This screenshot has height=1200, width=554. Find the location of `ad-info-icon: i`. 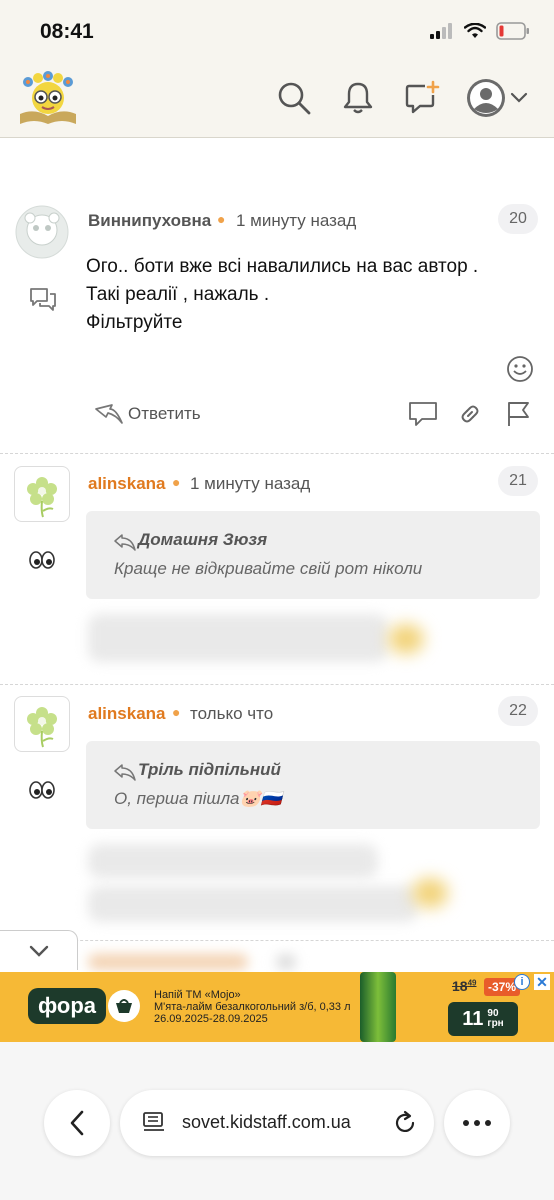

ad-info-icon: i is located at coordinates (522, 982).